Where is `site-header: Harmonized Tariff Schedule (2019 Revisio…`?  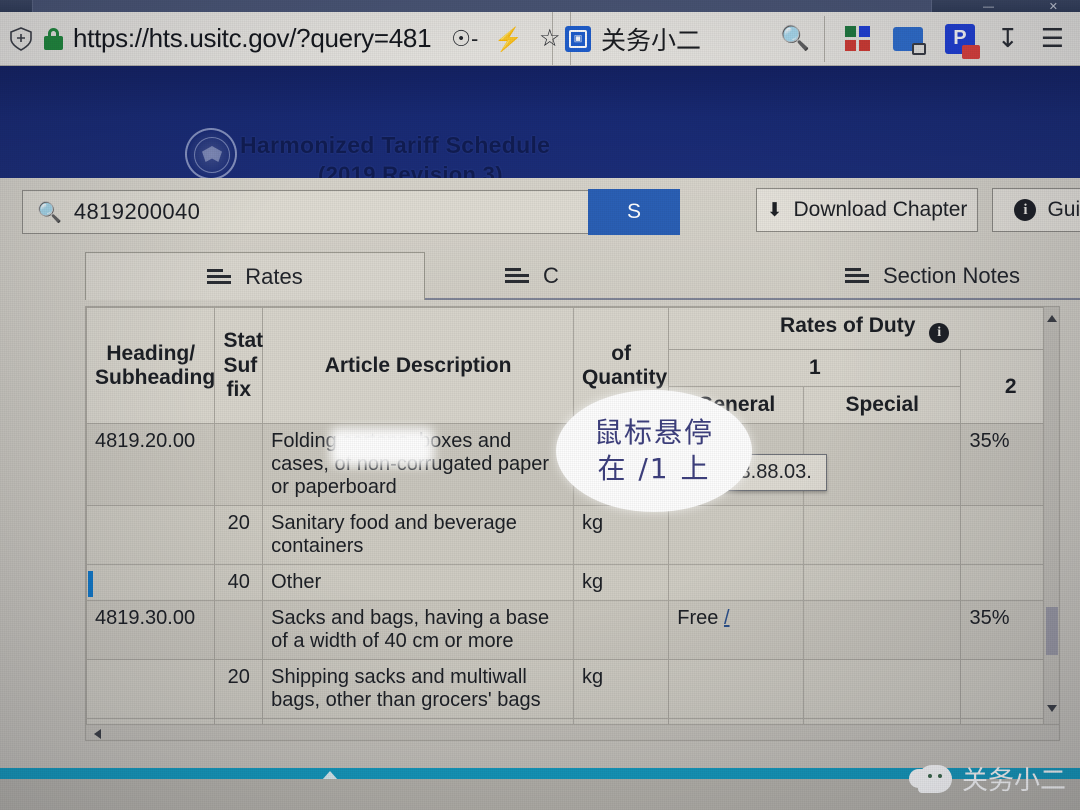 site-header: Harmonized Tariff Schedule (2019 Revisio… is located at coordinates (540, 122).